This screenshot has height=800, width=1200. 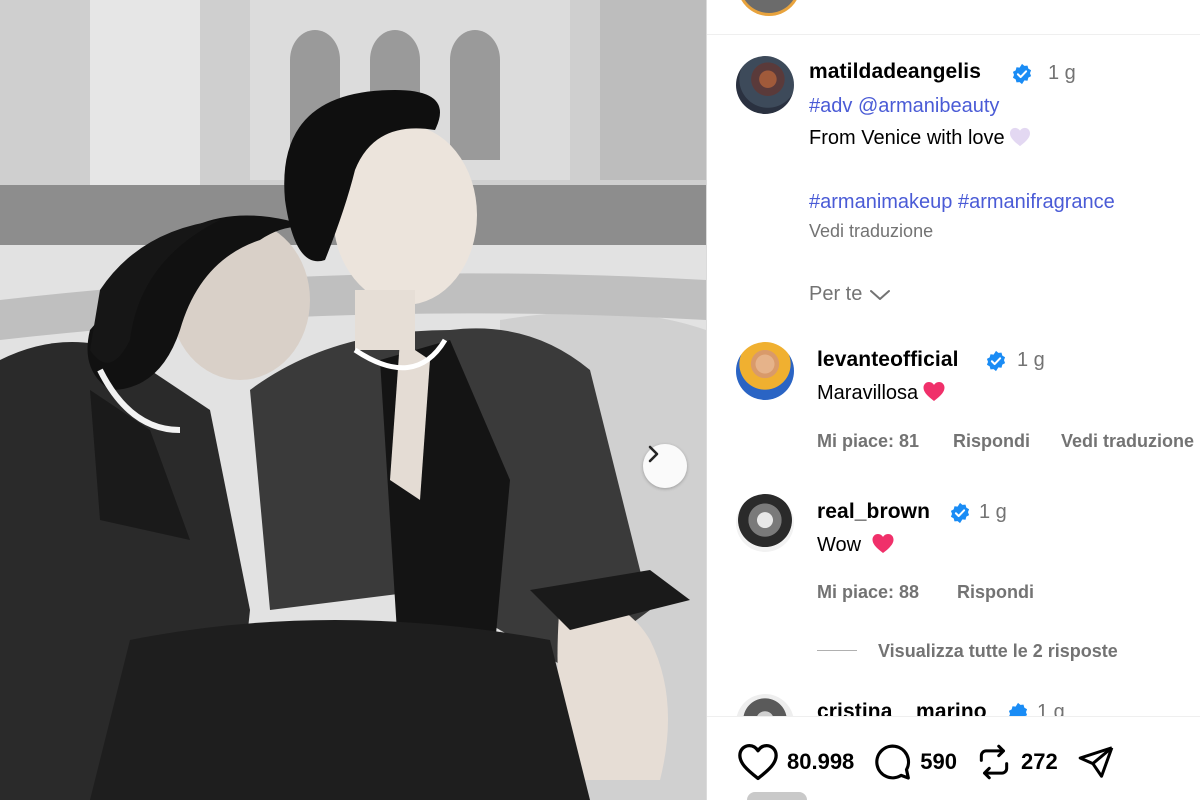 I want to click on comment-username: levanteofficial, so click(x=888, y=360).